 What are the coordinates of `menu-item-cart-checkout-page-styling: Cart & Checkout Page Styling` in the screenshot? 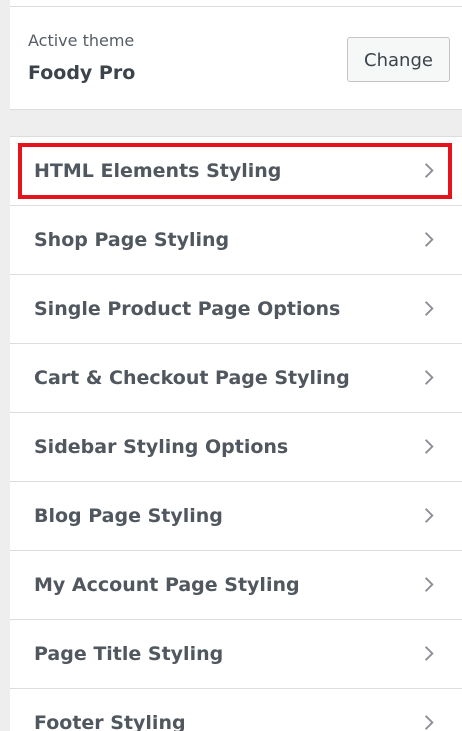 It's located at (236, 378).